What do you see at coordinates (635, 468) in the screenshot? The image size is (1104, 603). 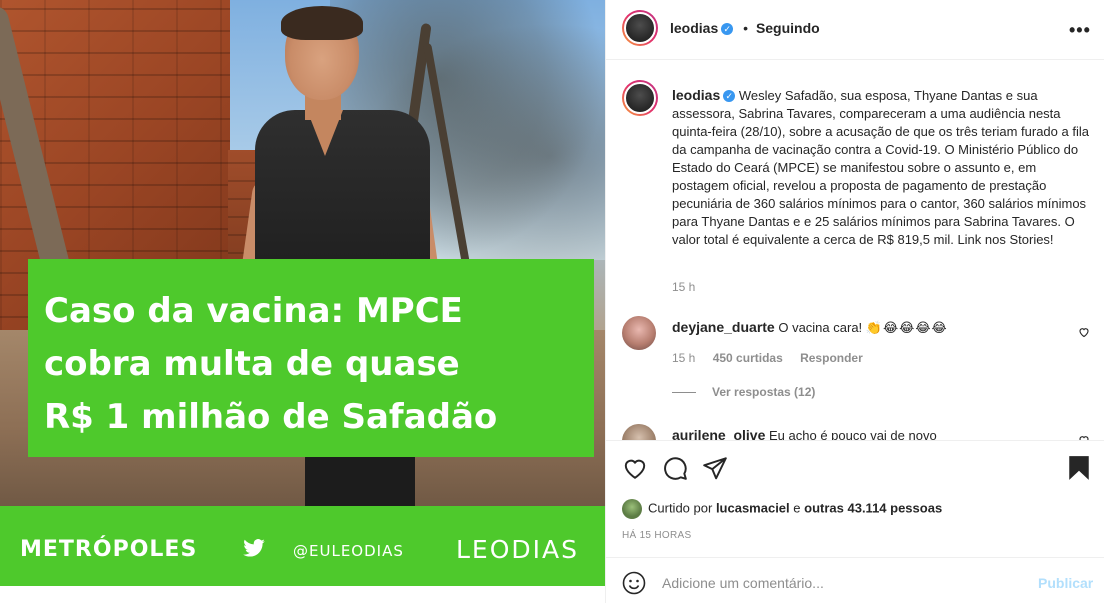 I see `heart-icon` at bounding box center [635, 468].